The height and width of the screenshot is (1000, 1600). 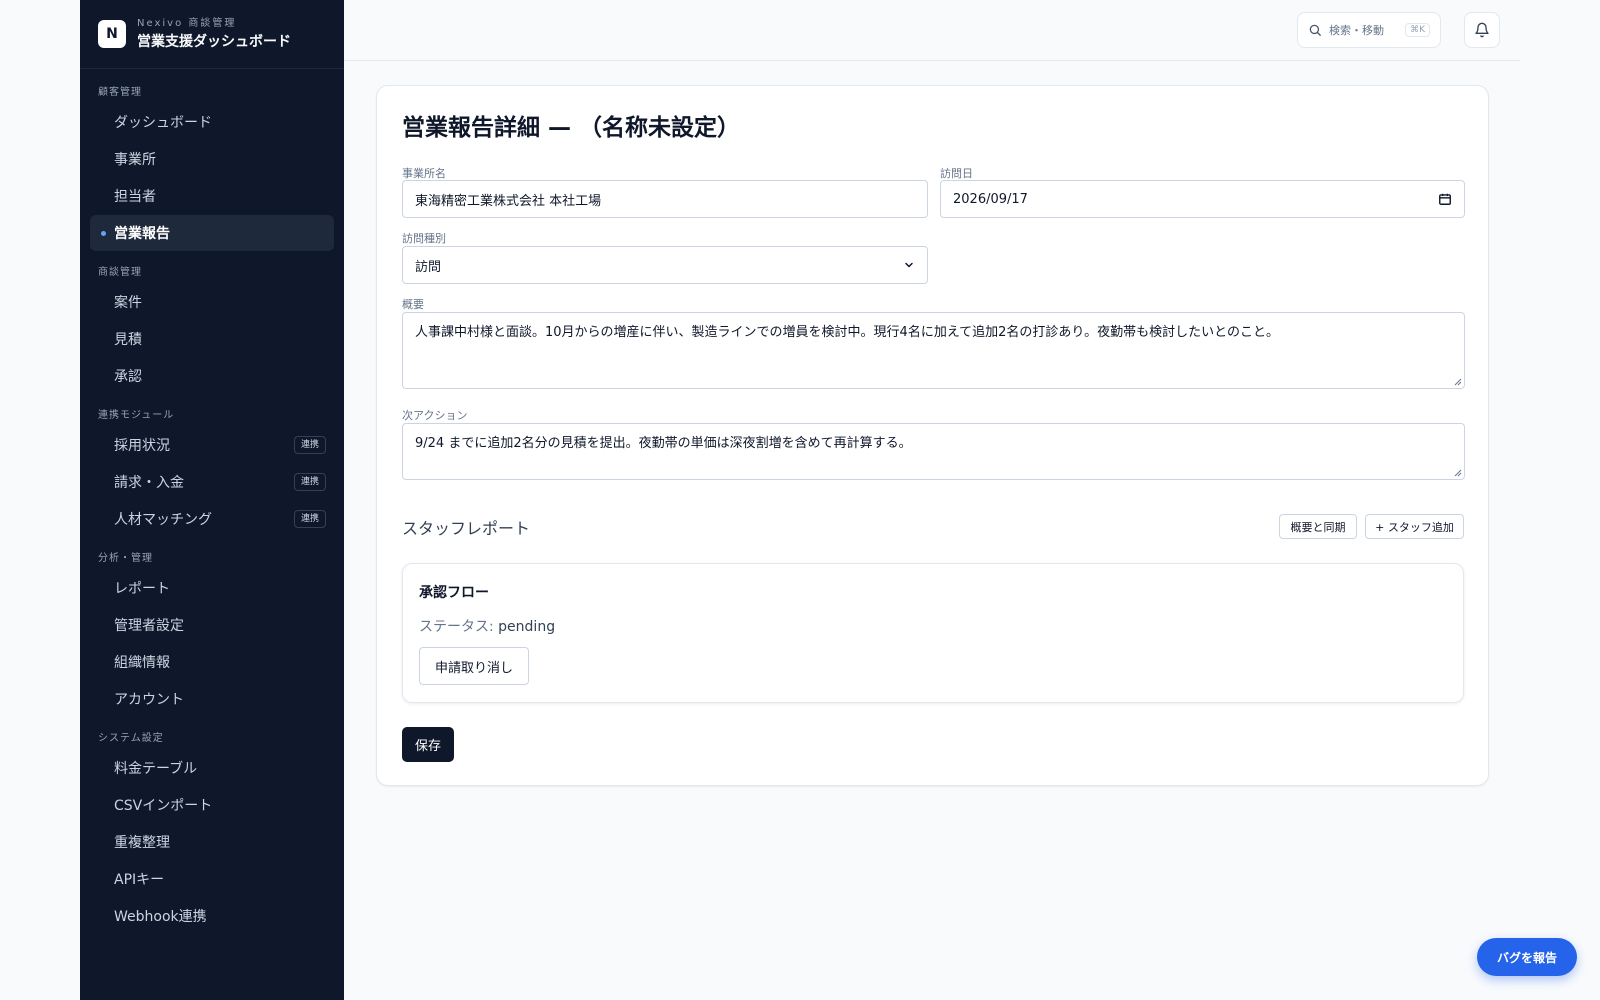 What do you see at coordinates (163, 806) in the screenshot?
I see `sidebar-item-label: CSVインポート` at bounding box center [163, 806].